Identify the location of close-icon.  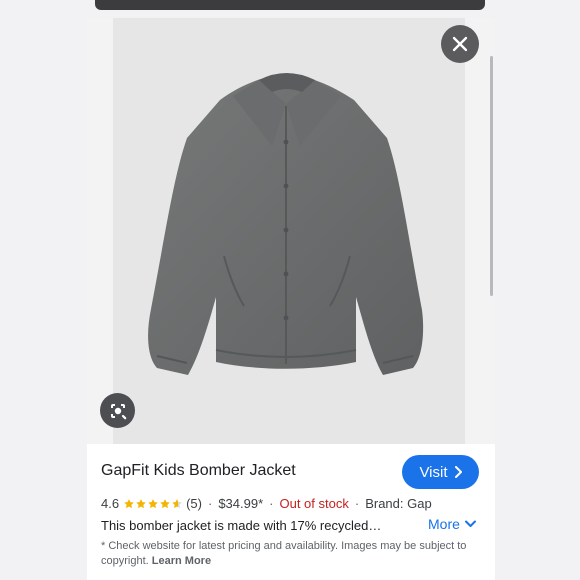
(460, 44).